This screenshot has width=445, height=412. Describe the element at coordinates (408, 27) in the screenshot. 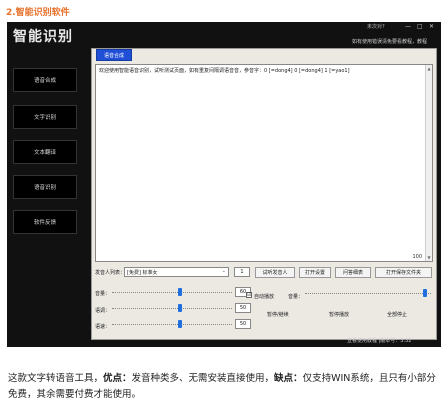

I see `minimize-icon: —` at that location.